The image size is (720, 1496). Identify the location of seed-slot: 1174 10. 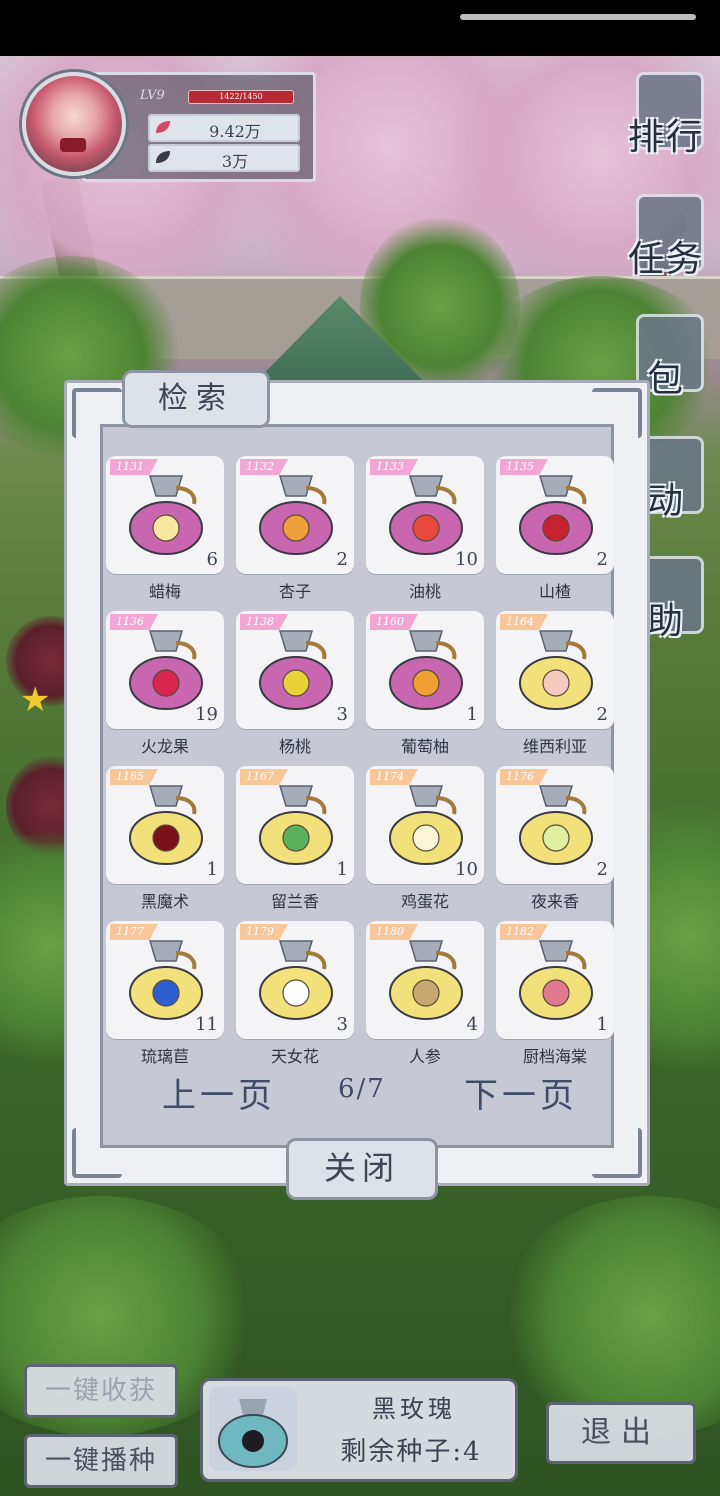
(425, 825).